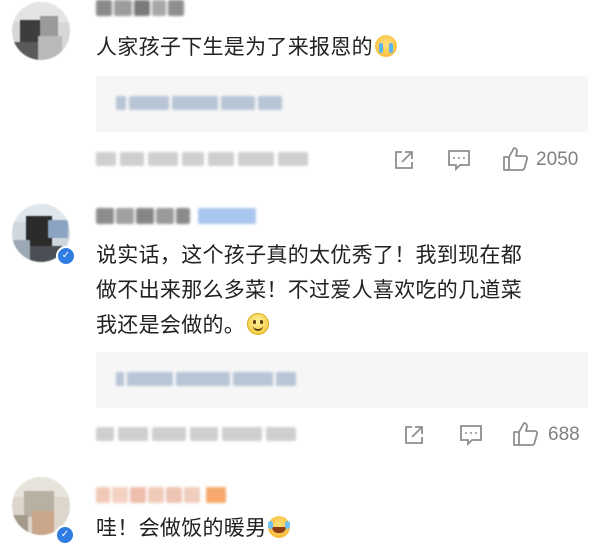 This screenshot has width=600, height=553. I want to click on like-count: 688, so click(564, 434).